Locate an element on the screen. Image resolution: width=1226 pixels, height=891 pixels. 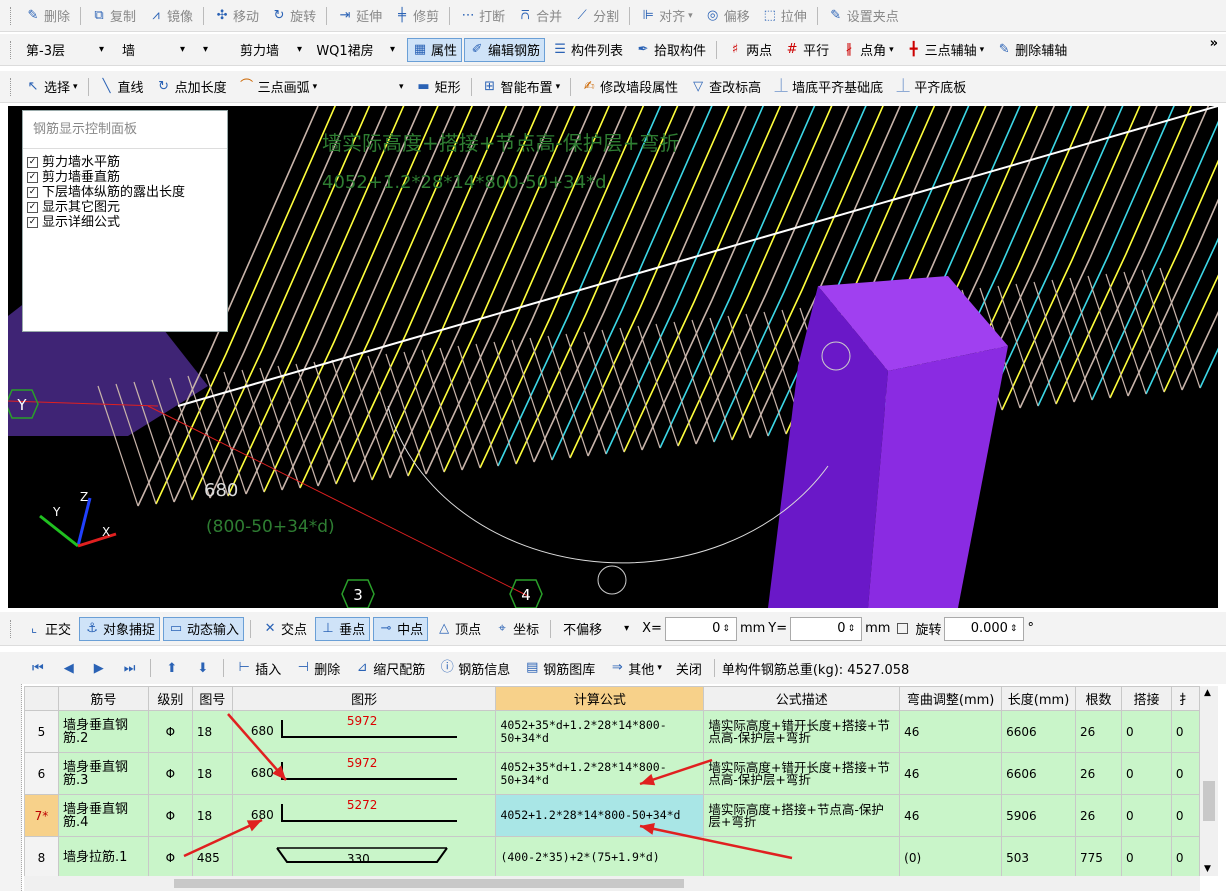
panel-option-lower-wall-exposure: ✓ 下层墙体纵筋的露出长度 is located at coordinates (125, 192).